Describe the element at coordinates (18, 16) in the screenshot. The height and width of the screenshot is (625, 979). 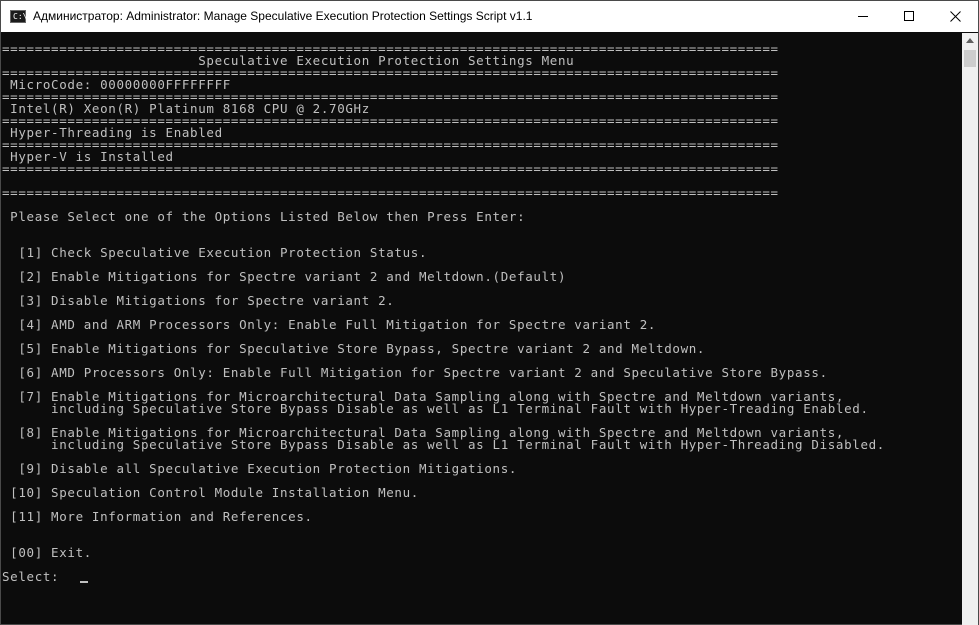
I see `cmd-icon: C:\` at that location.